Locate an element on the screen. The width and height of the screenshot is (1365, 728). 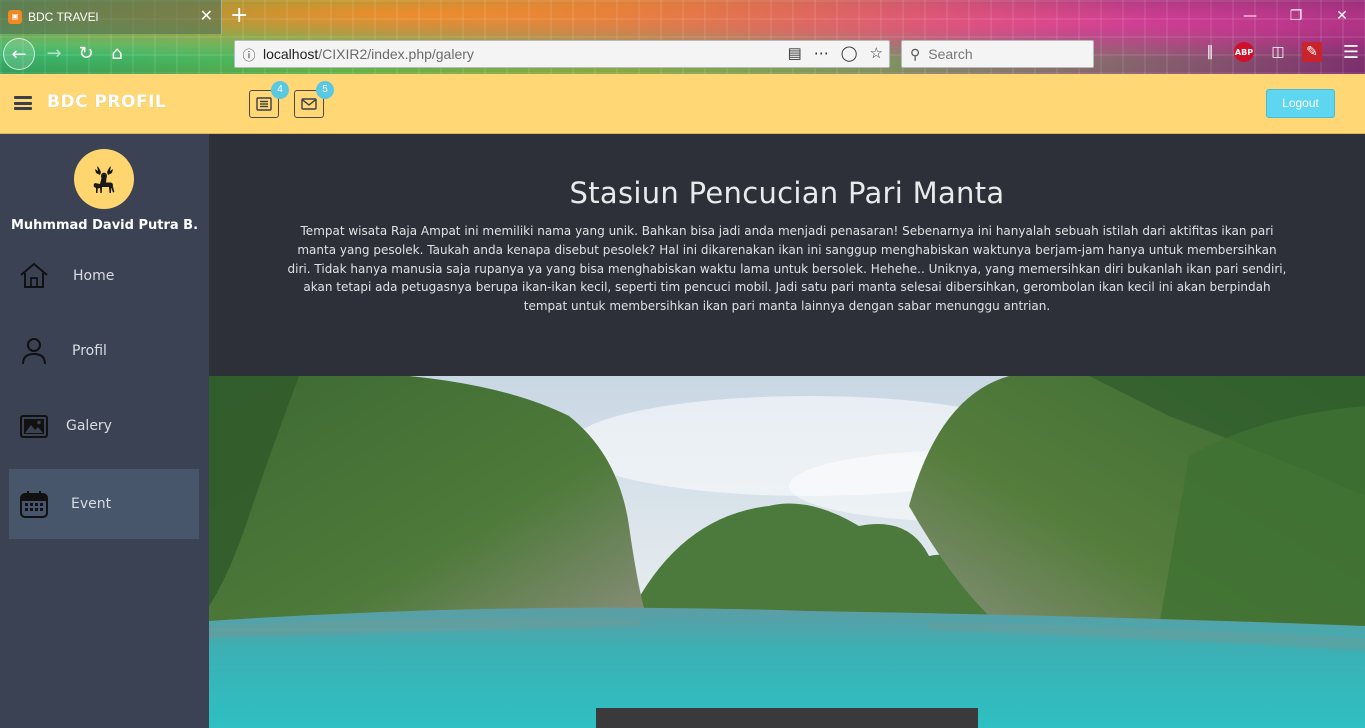
user-name: Muhmmad David Putra B. is located at coordinates (104, 225).